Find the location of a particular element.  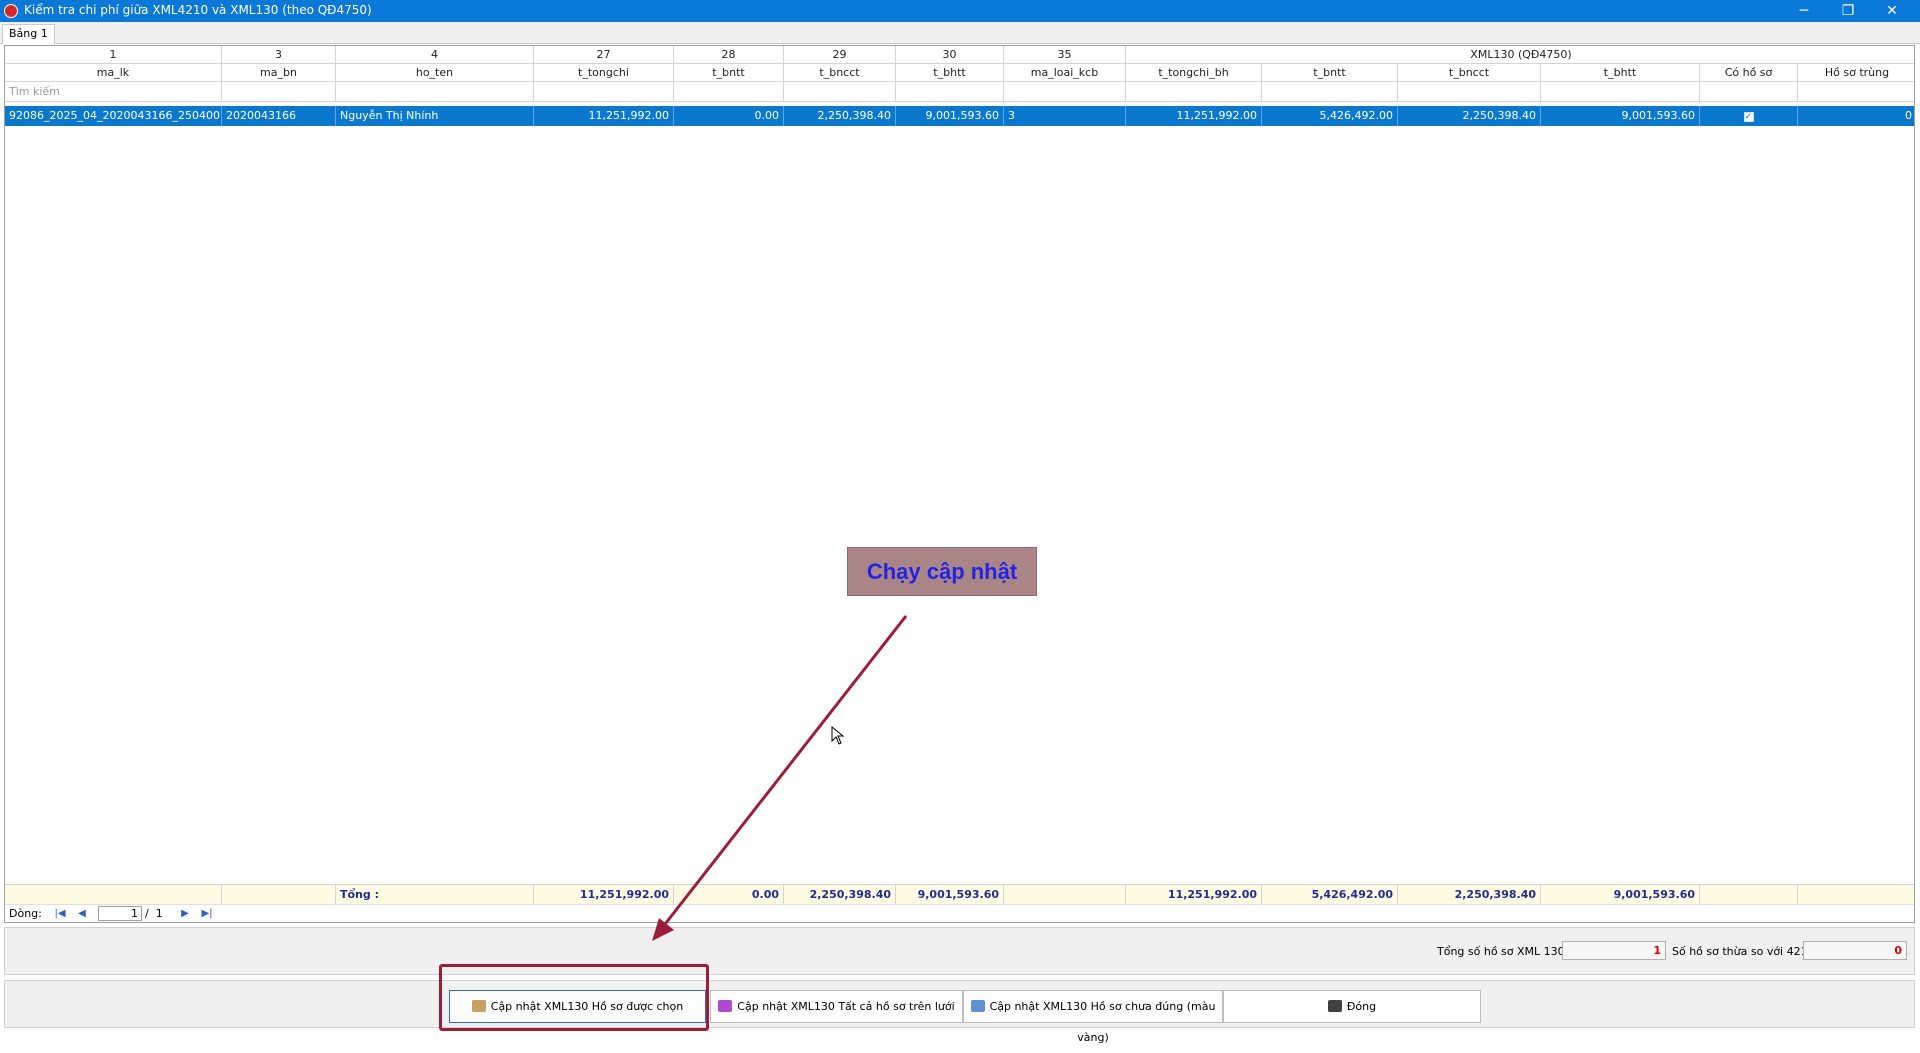

cell-co-ho-so: ✓ is located at coordinates (1749, 116).